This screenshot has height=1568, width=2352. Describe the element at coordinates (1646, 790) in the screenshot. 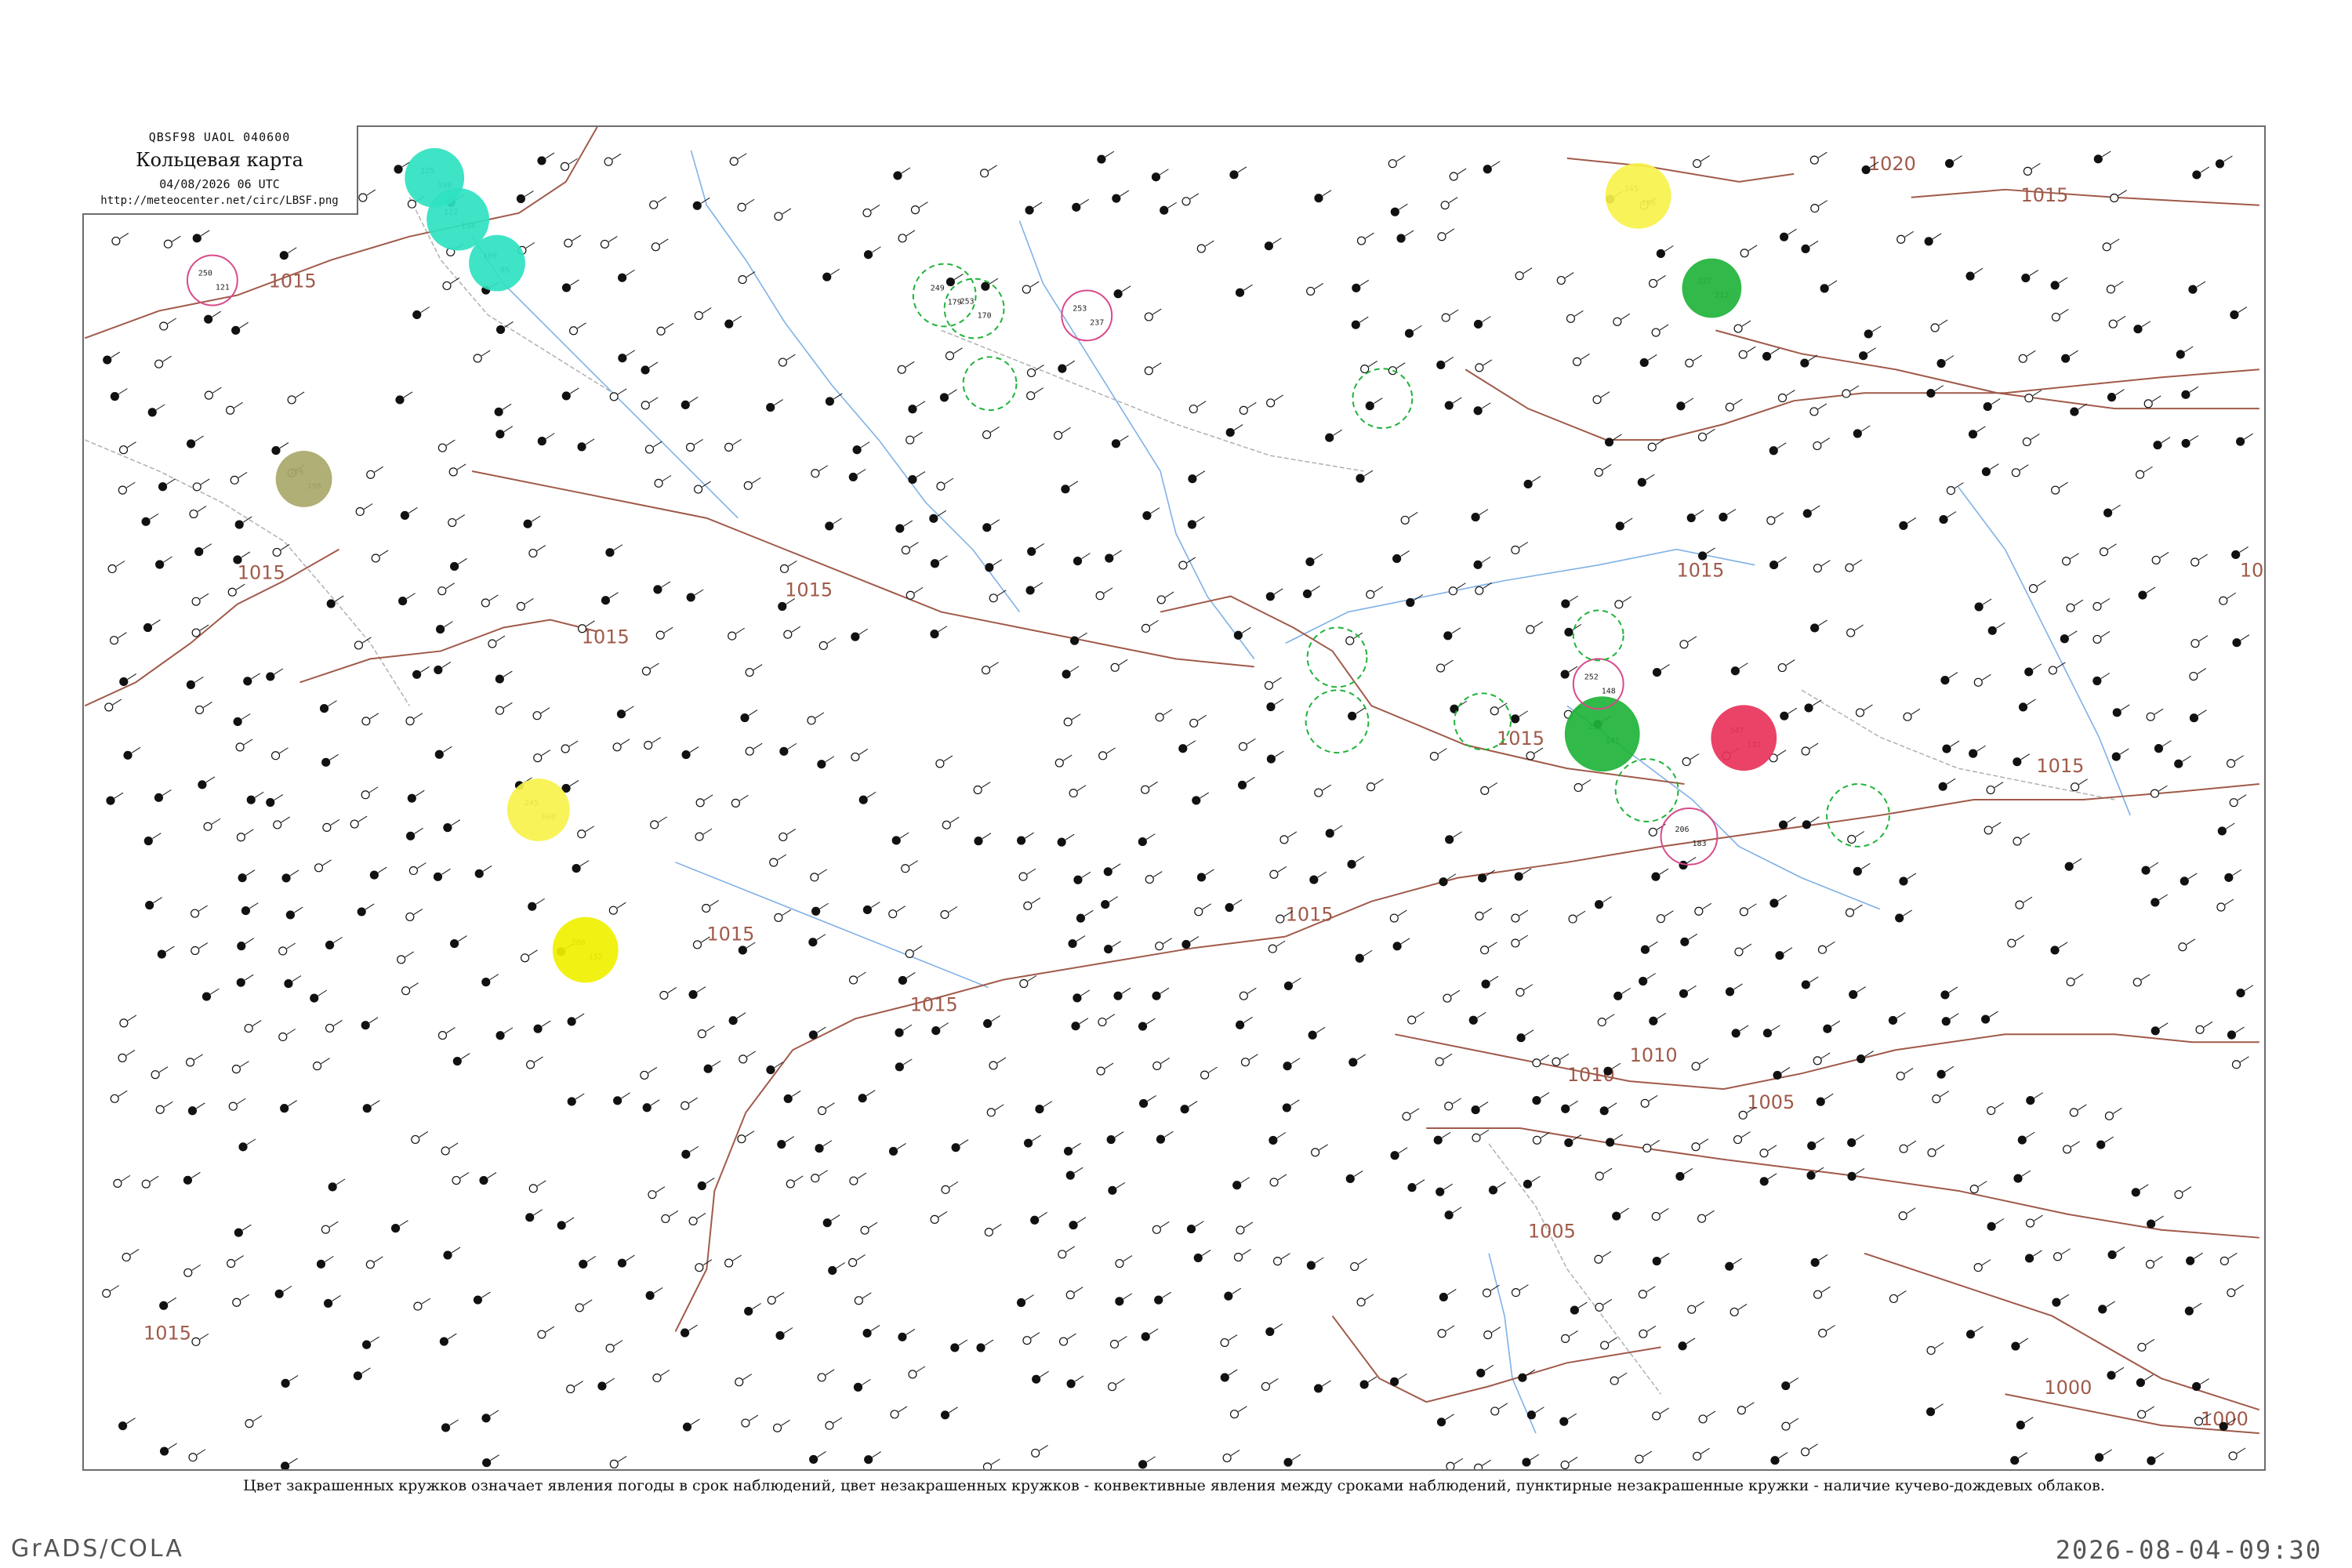

I see `weather-circle` at that location.